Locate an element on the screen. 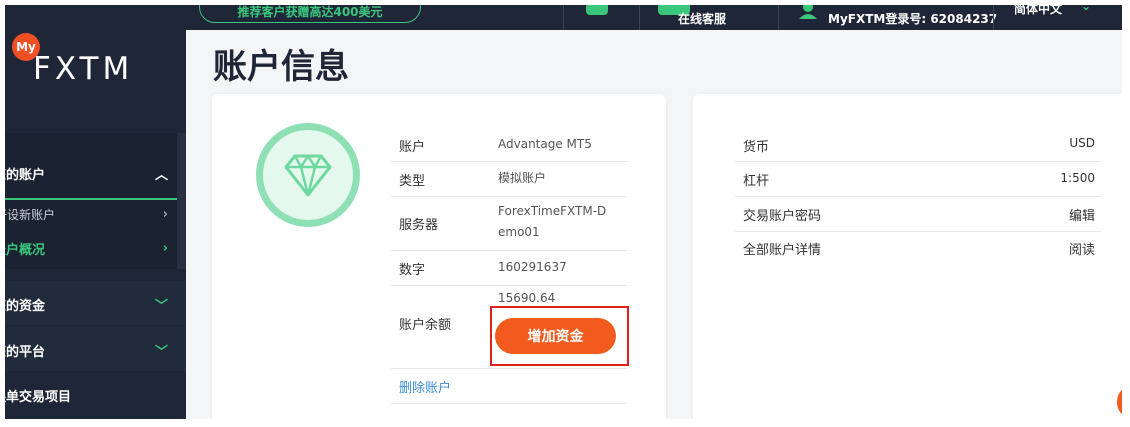 Image resolution: width=1130 pixels, height=427 pixels. login-number: MyFXTM登录号: 62084237 is located at coordinates (913, 19).